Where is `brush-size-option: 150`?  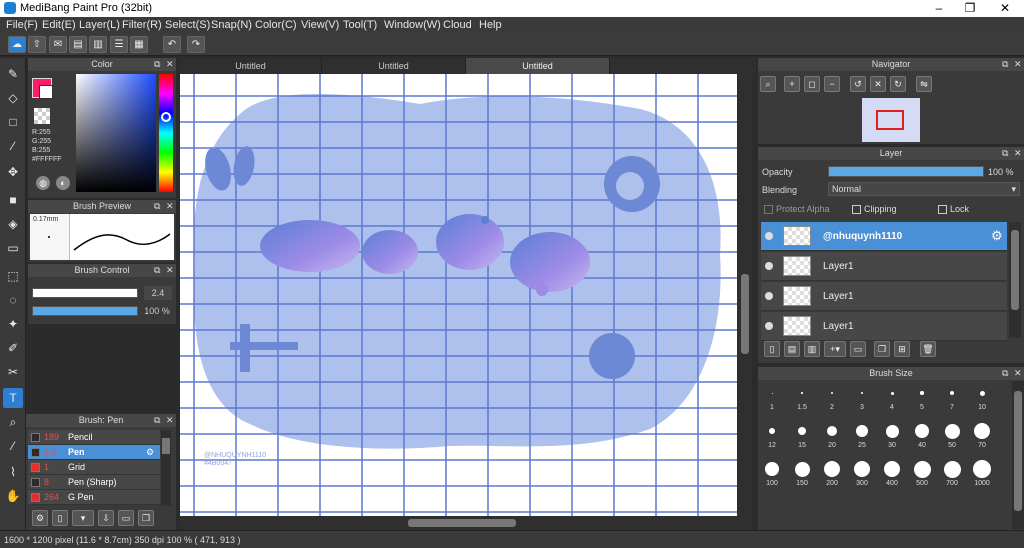 brush-size-option: 150 is located at coordinates (802, 476).